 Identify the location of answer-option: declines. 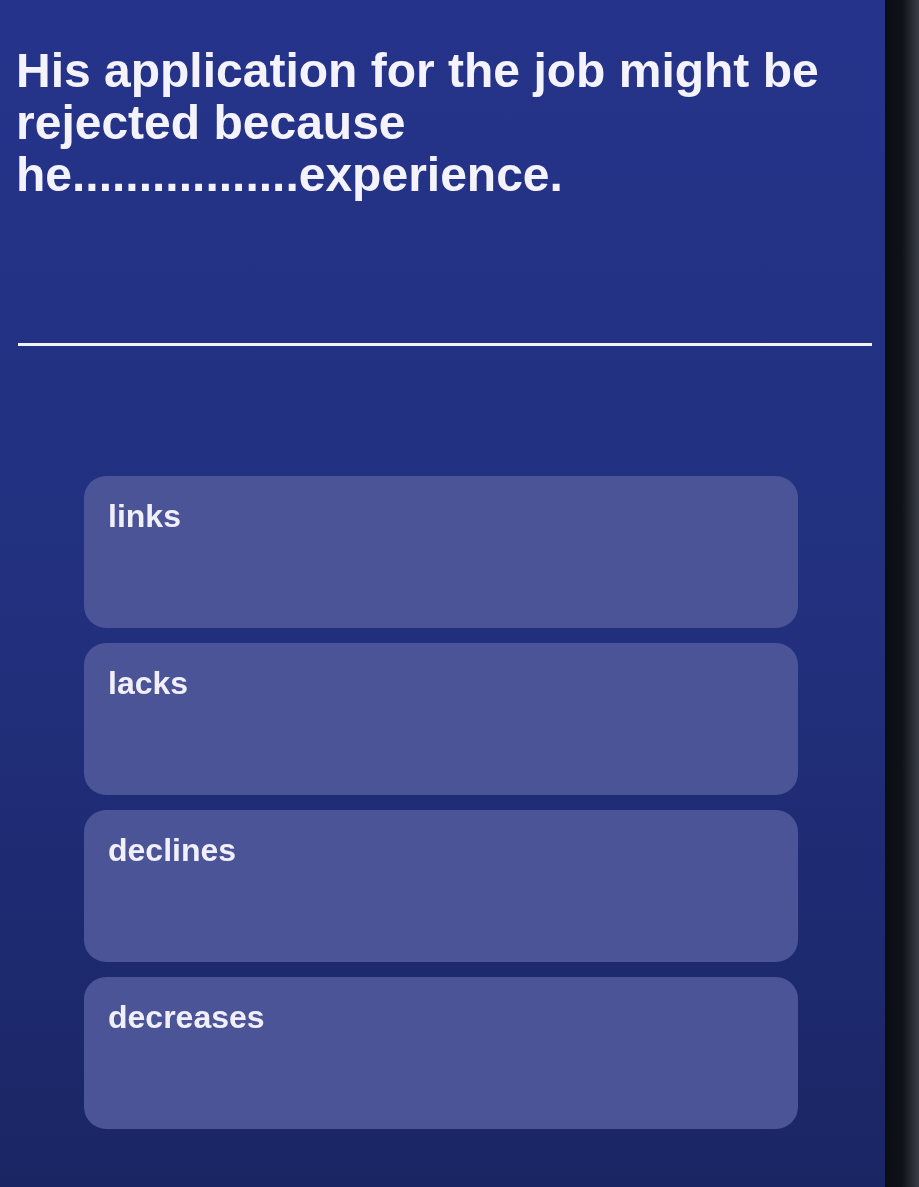
(441, 886).